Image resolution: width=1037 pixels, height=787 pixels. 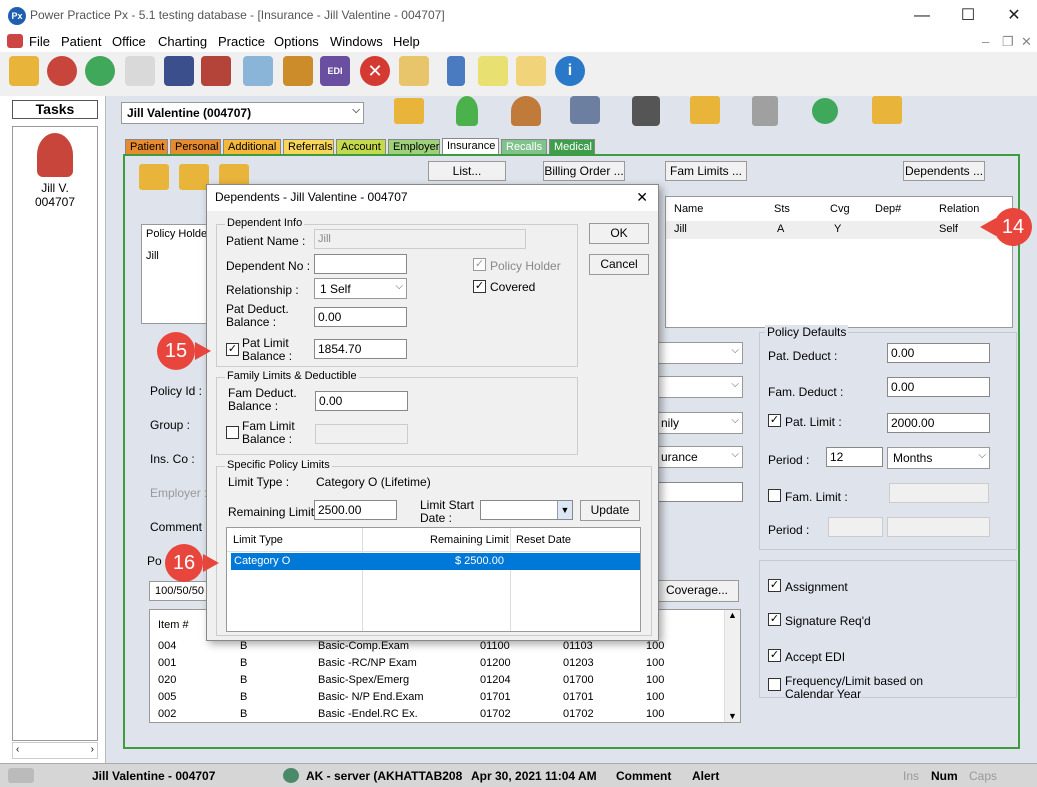 I want to click on fax-icon, so click(x=646, y=111).